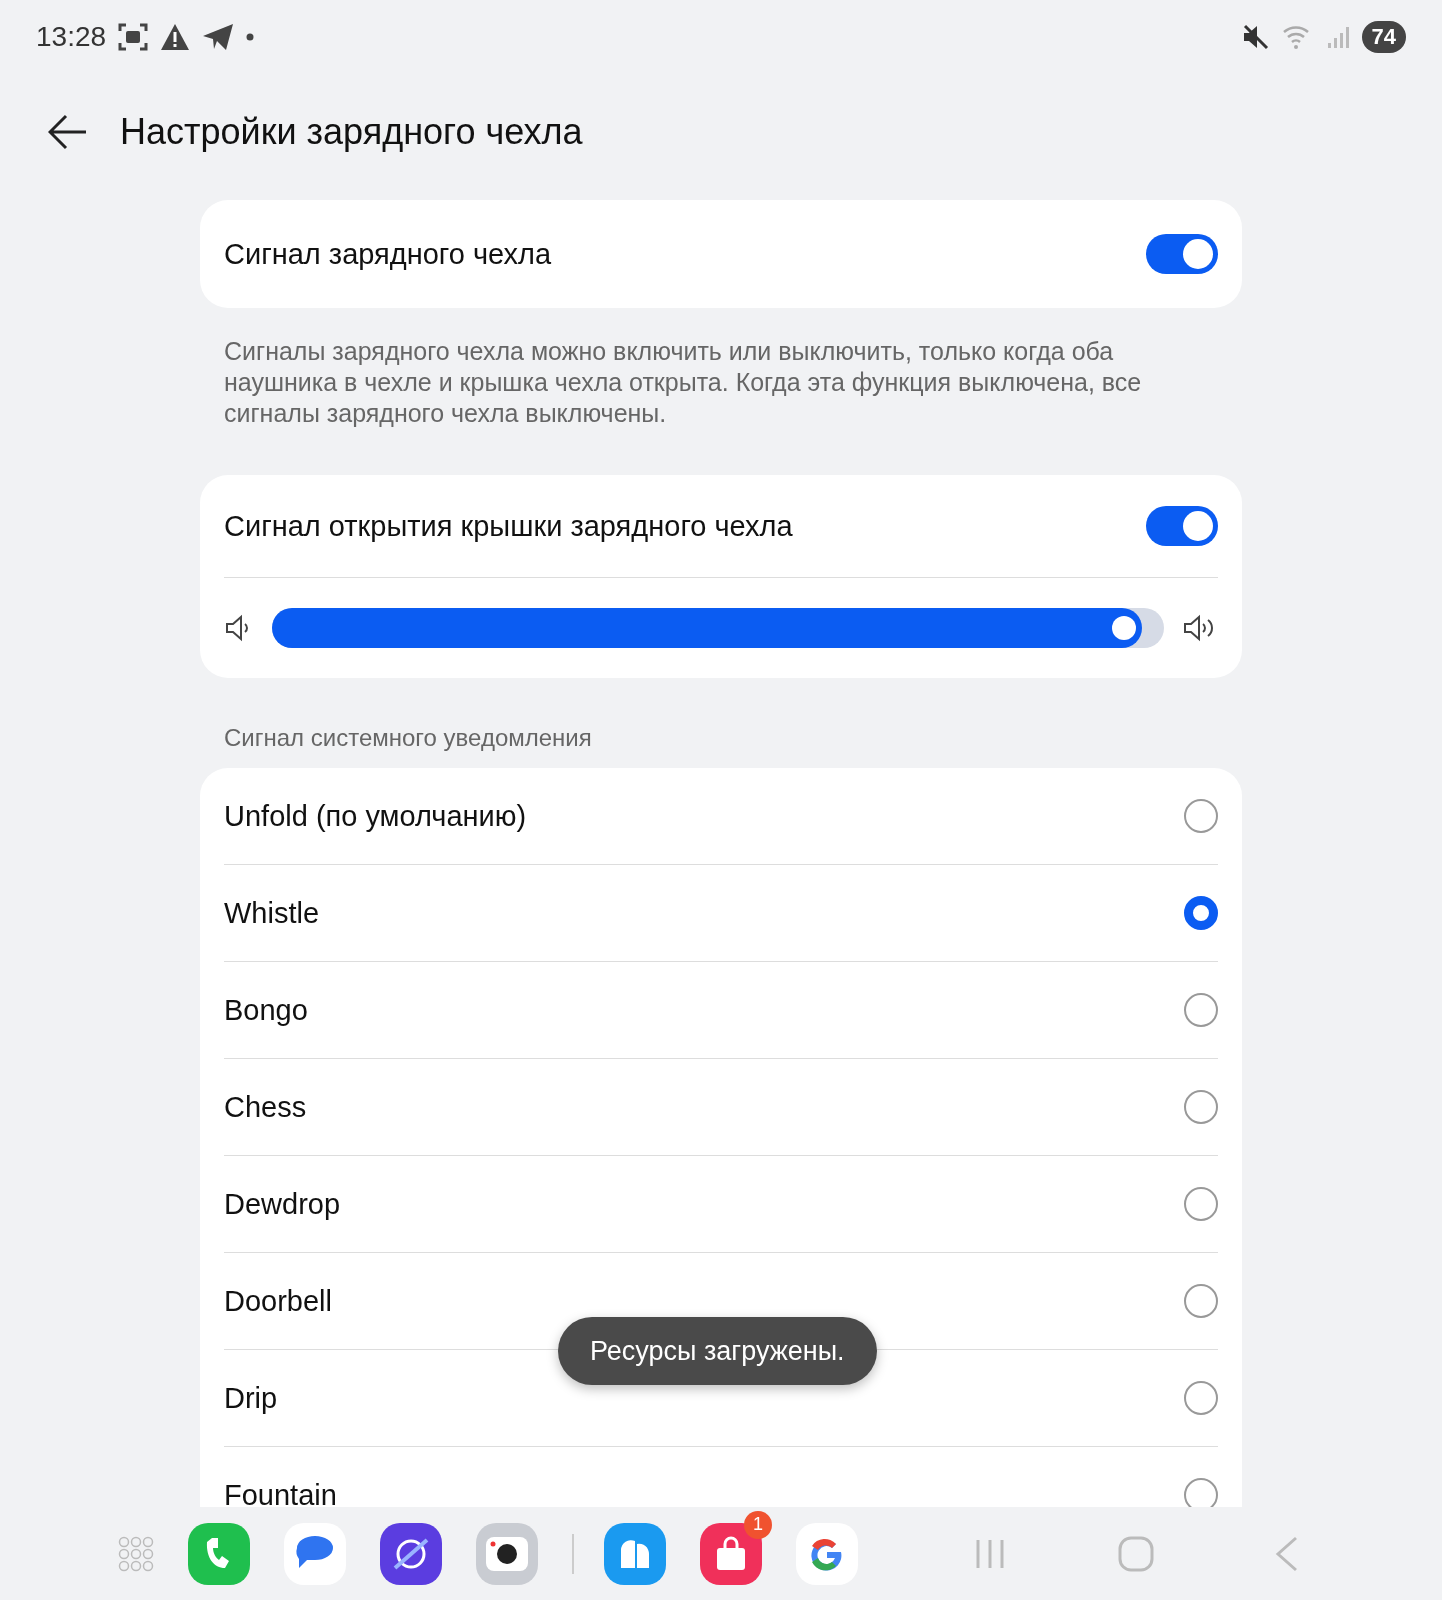  I want to click on option-label: Drip, so click(251, 1398).